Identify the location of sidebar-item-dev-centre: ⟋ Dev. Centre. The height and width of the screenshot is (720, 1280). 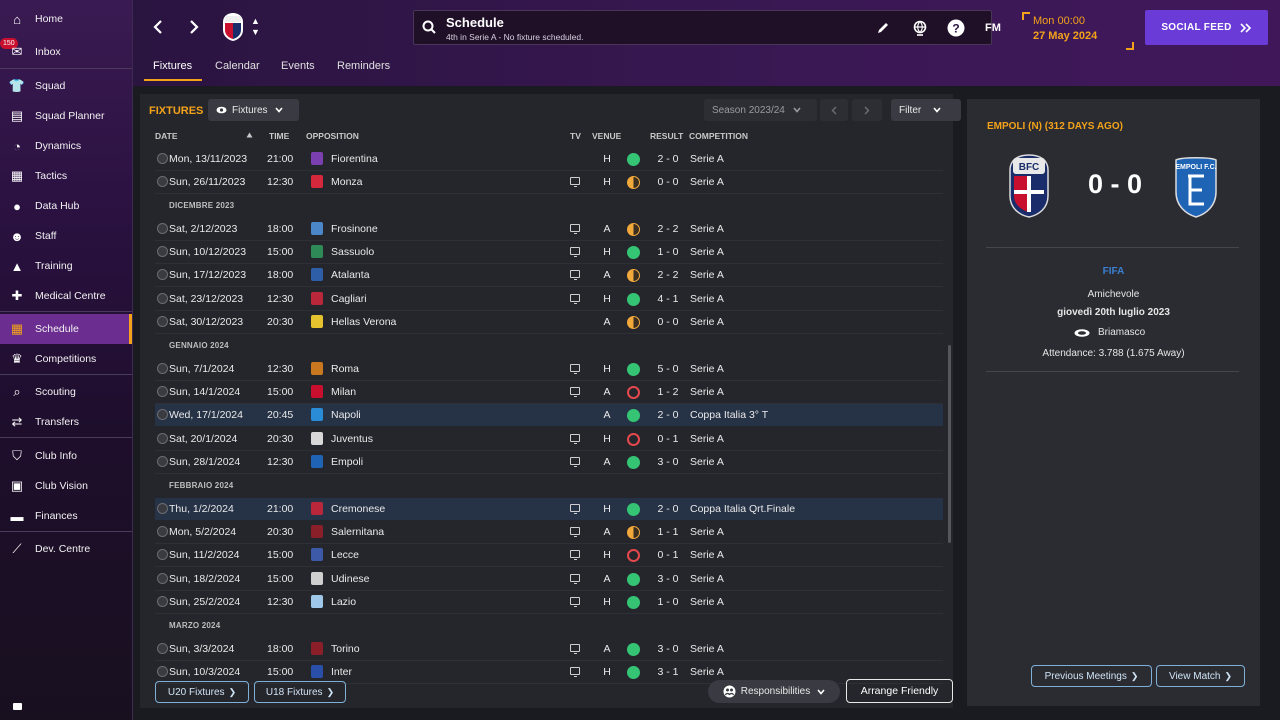
(66, 549).